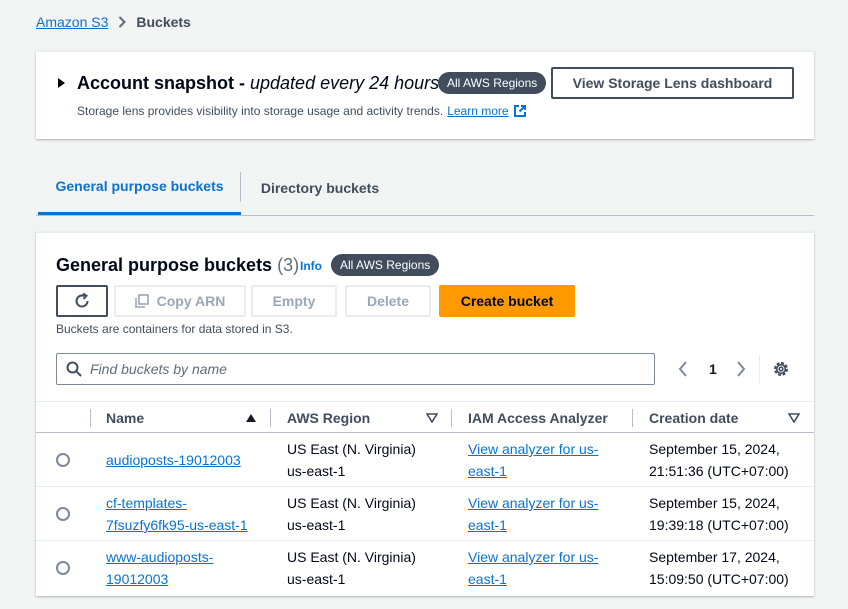 The height and width of the screenshot is (609, 848). I want to click on bucket-name-line: cf-templates-, so click(146, 503).